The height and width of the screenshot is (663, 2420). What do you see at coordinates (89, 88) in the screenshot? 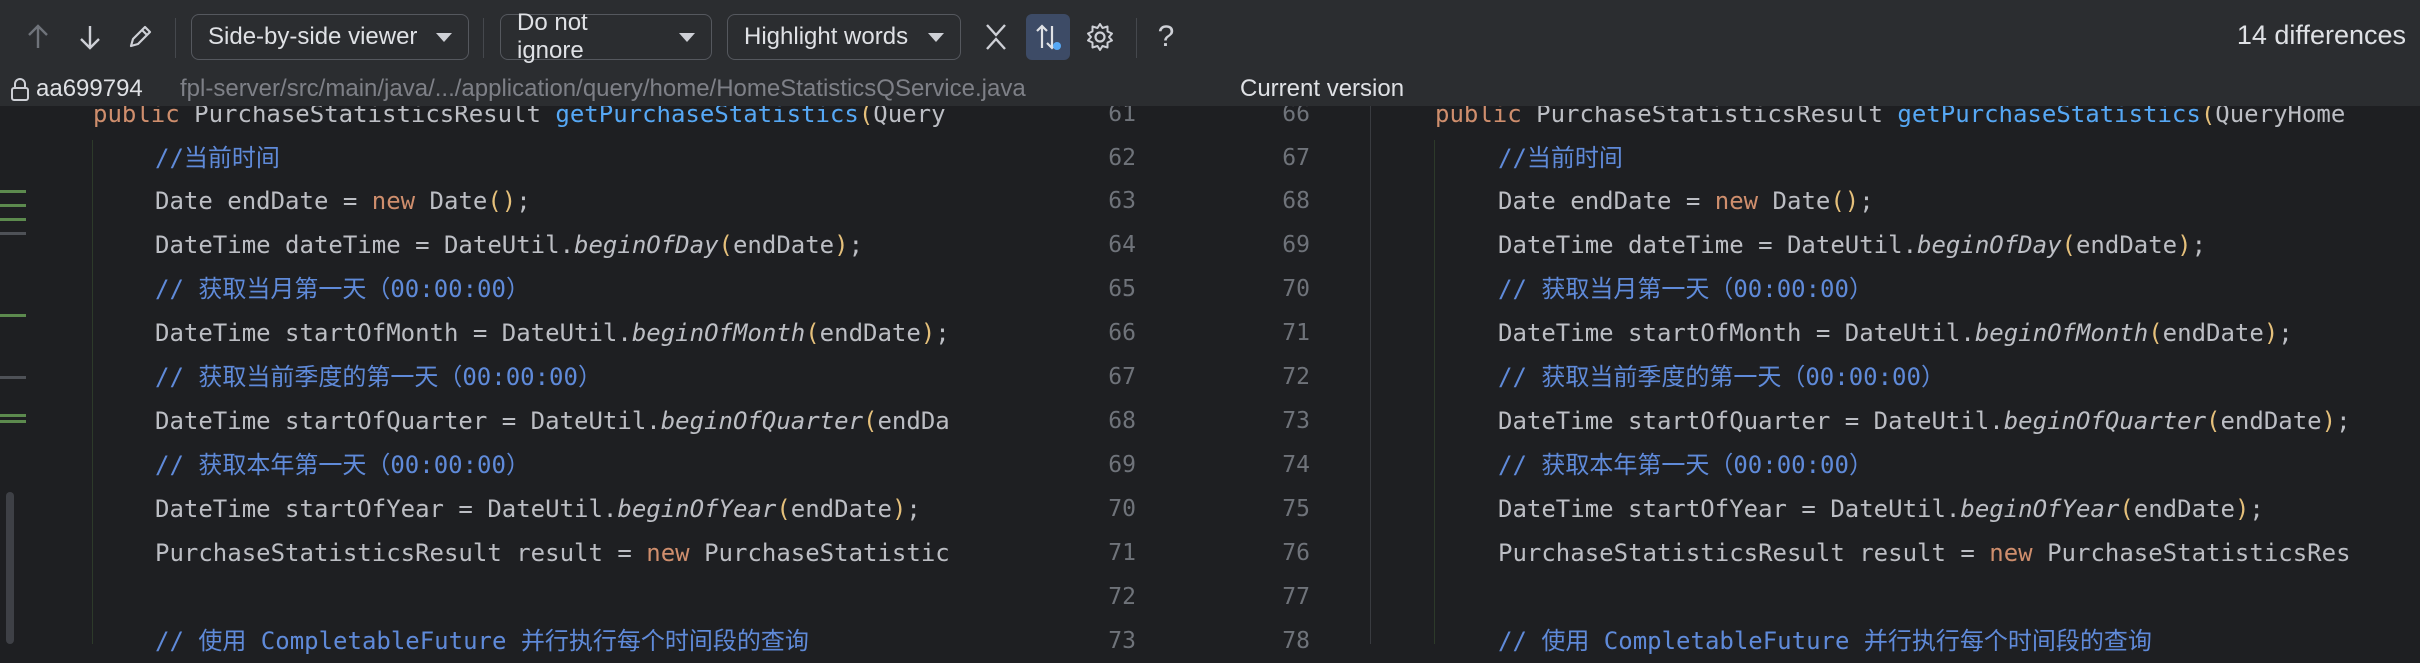
I see `revision-label: aa699794` at bounding box center [89, 88].